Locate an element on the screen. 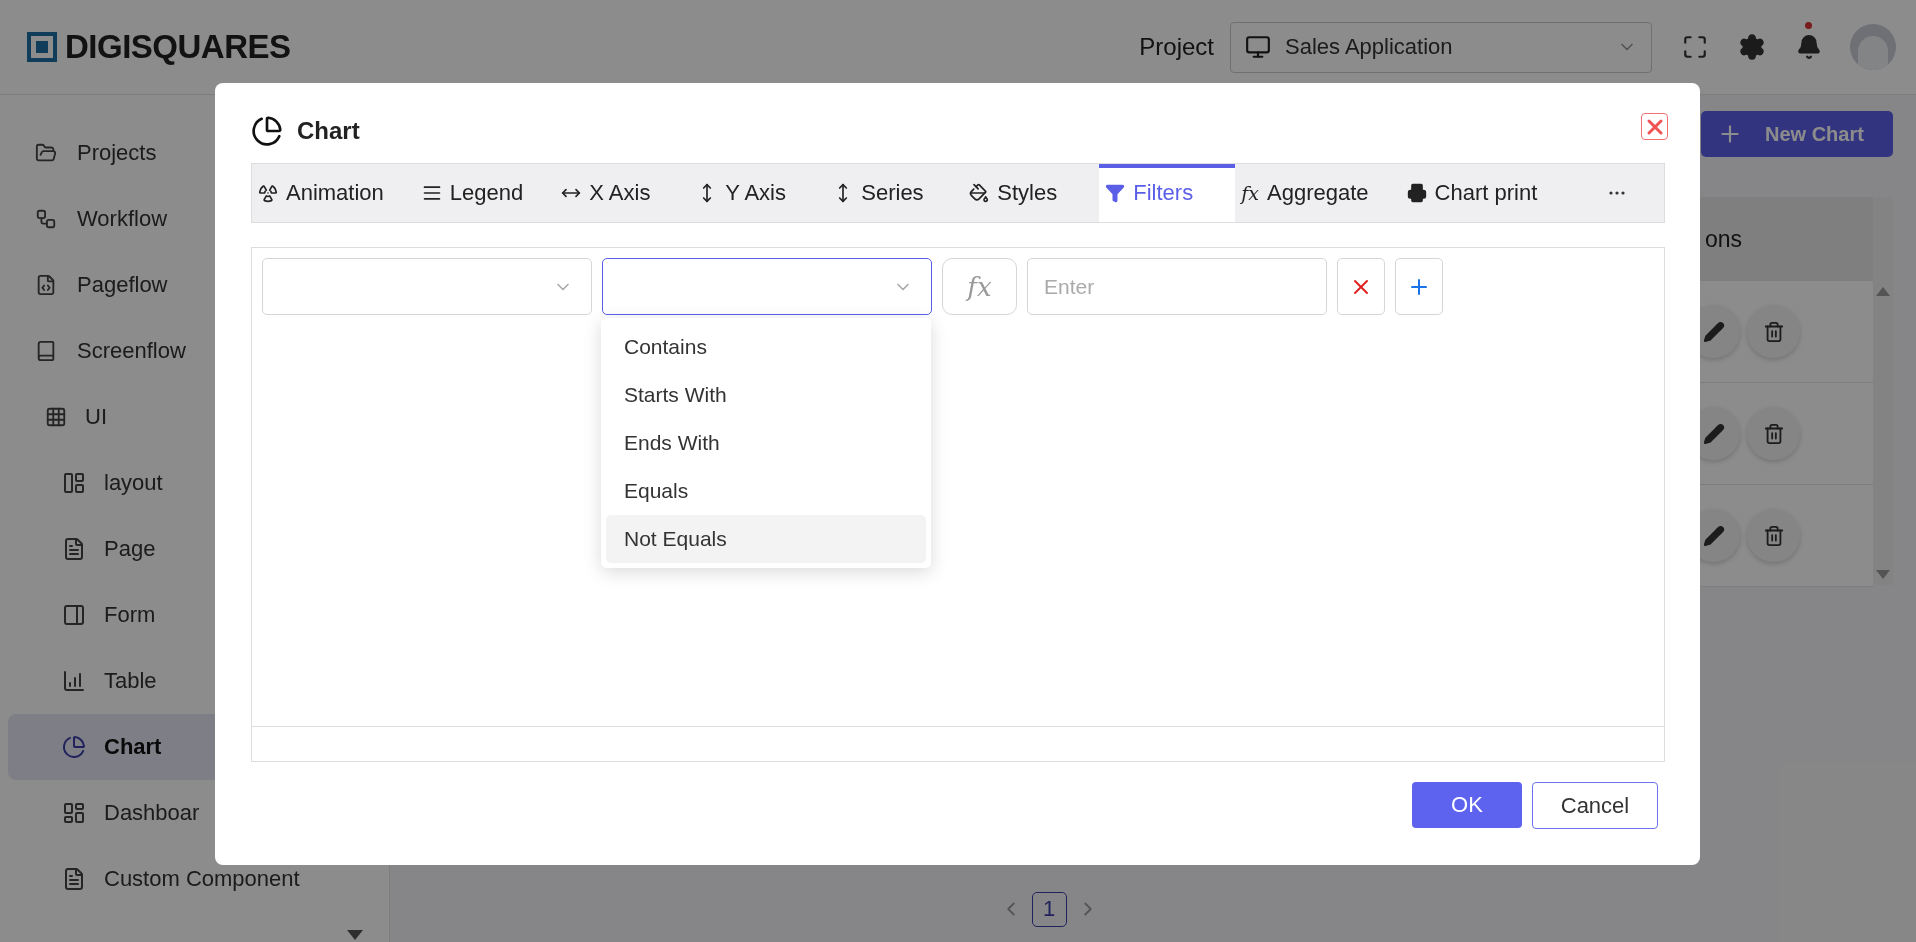 The width and height of the screenshot is (1916, 942). value-input: Enter is located at coordinates (1177, 286).